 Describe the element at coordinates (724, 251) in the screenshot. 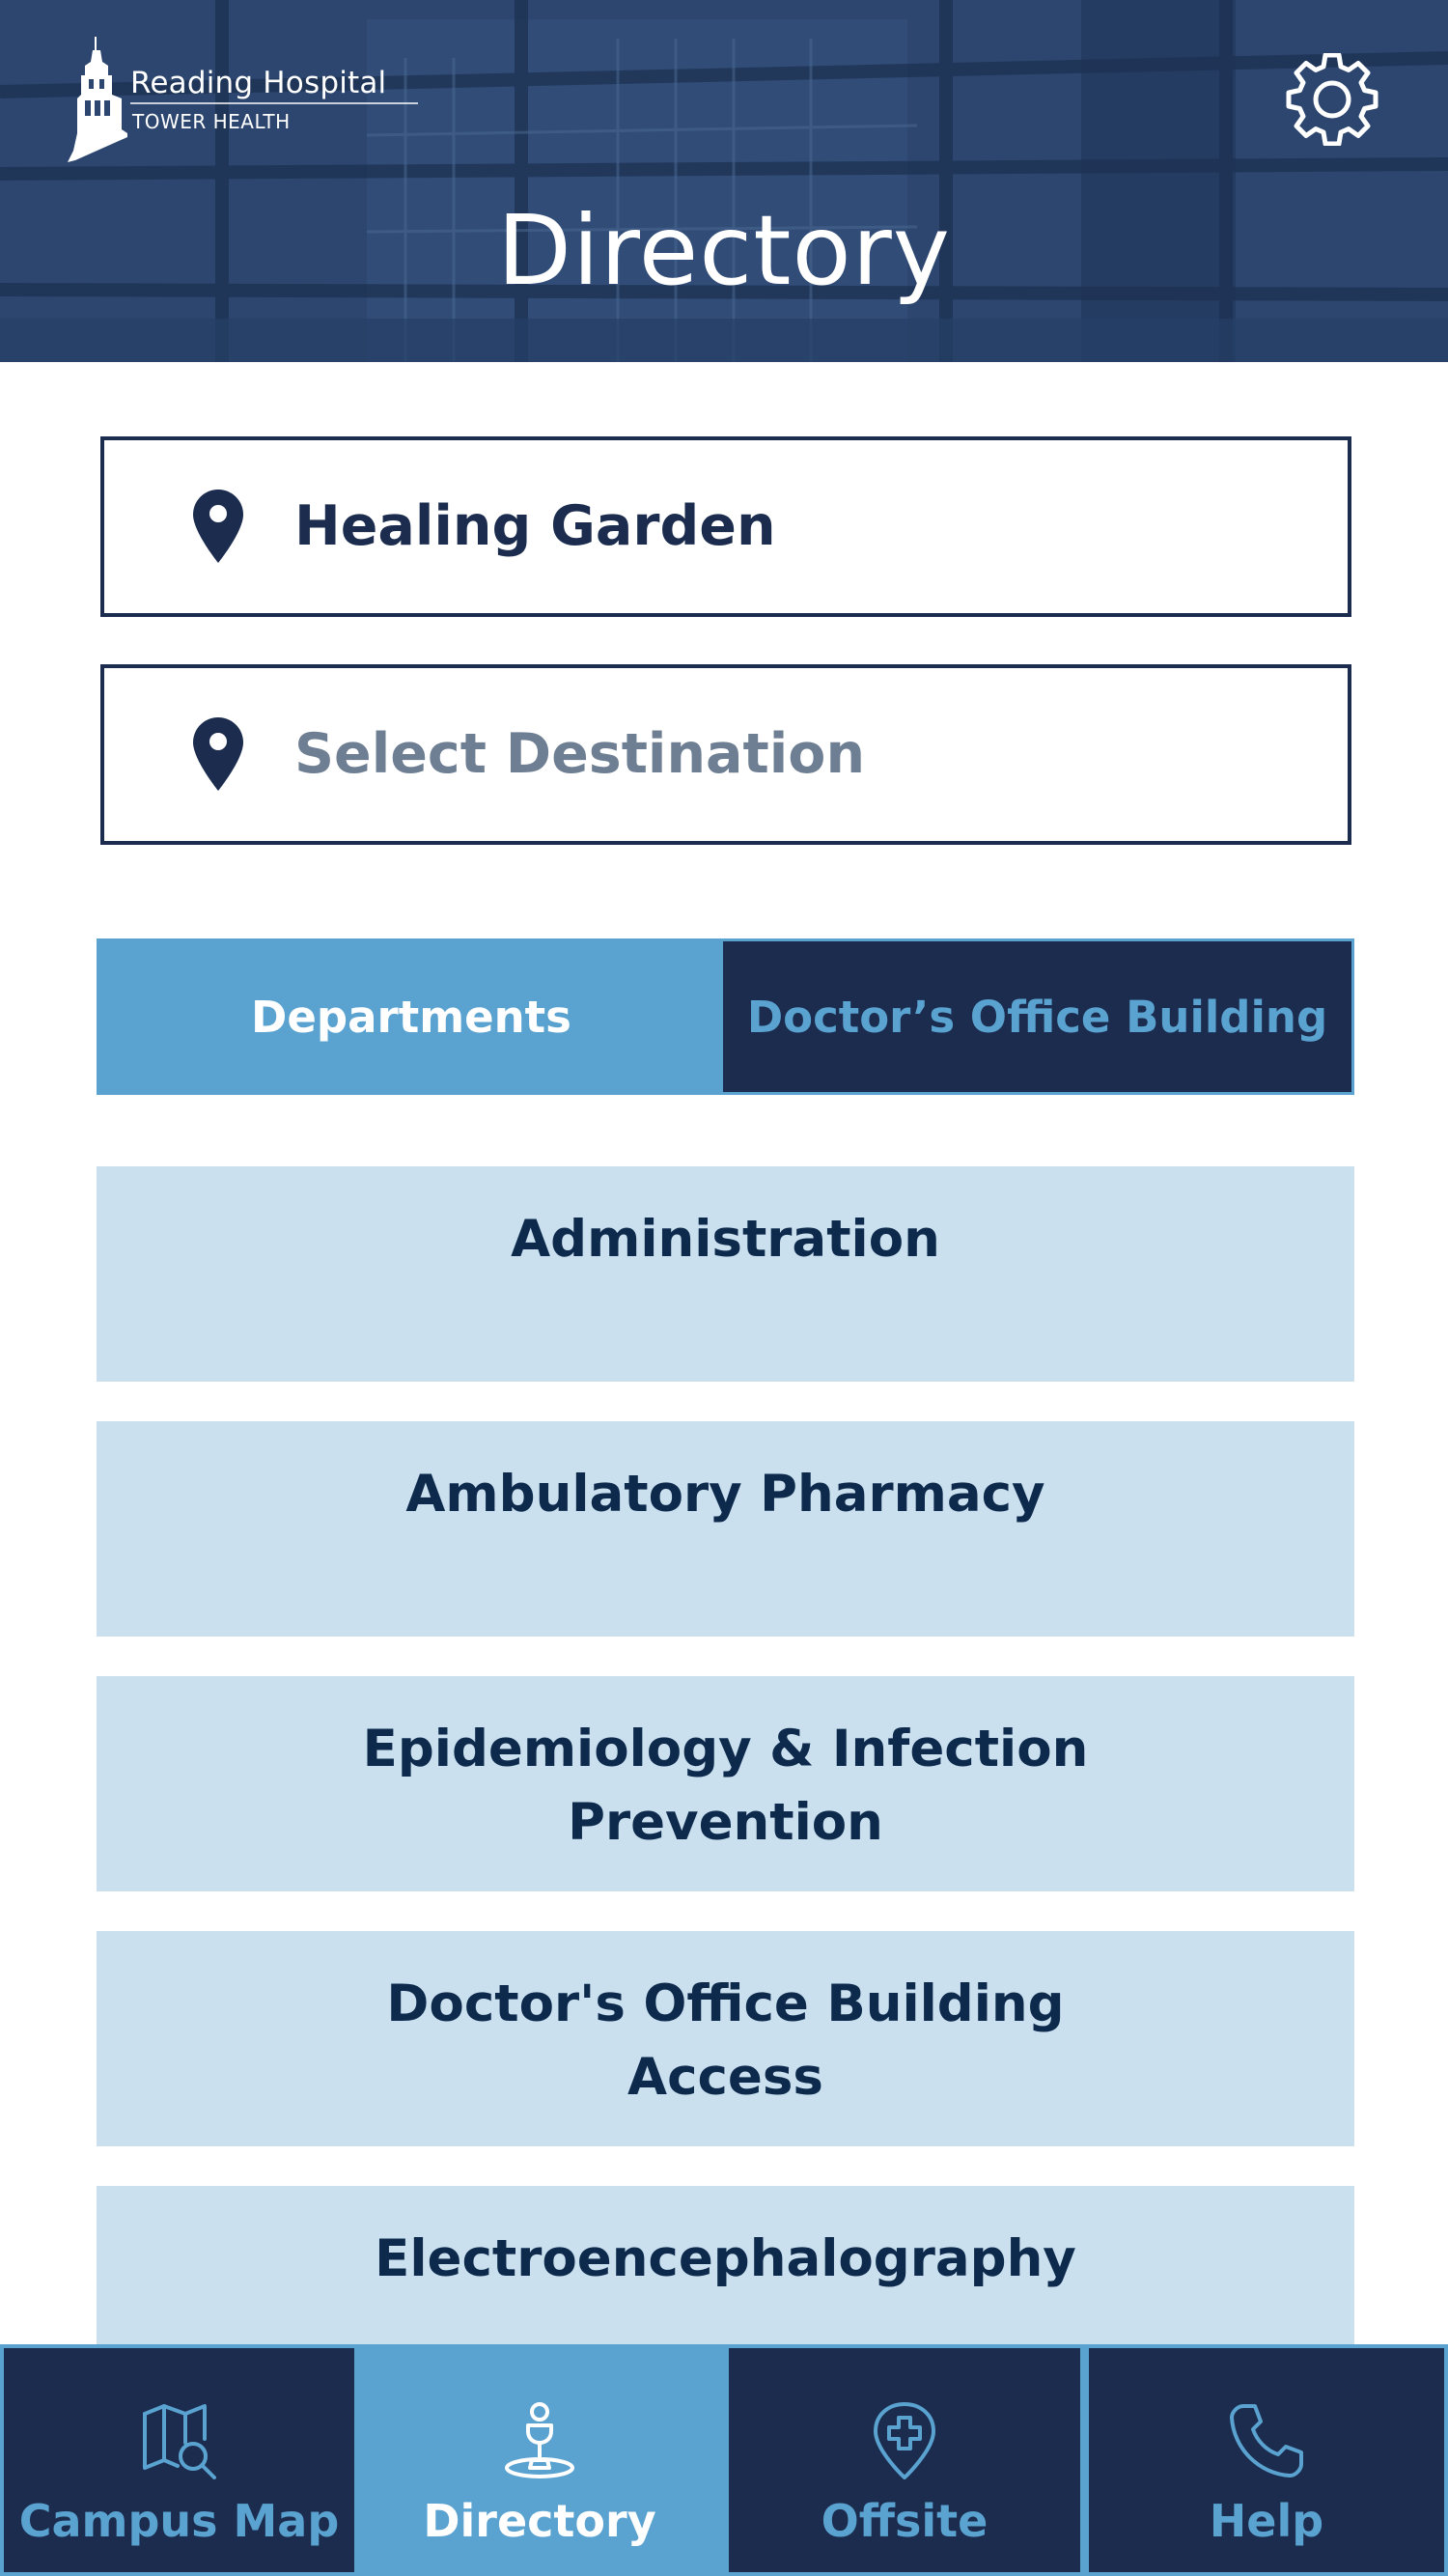

I see `page-title: Directory` at that location.